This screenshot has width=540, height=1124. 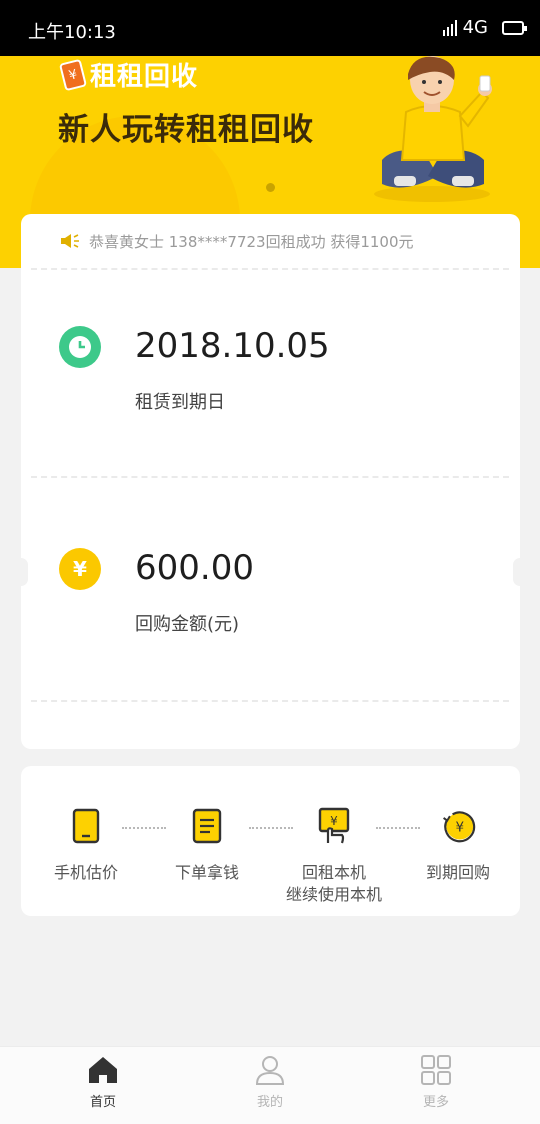 I want to click on phone-yen-icon: ¥, so click(x=73, y=74).